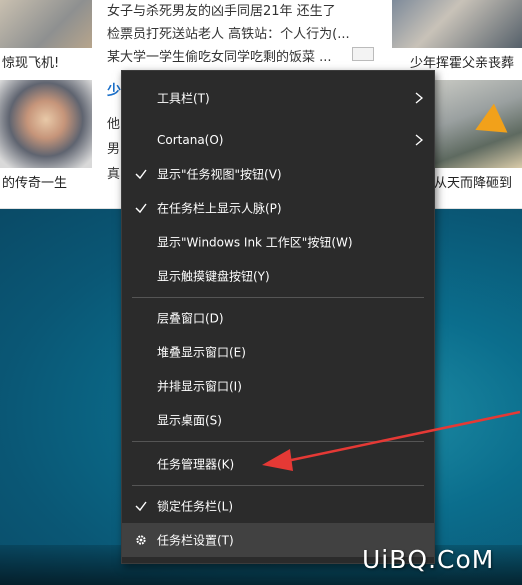  I want to click on news-headline: 女子与杀死男友的凶手同居21年 还生了, so click(221, 9).